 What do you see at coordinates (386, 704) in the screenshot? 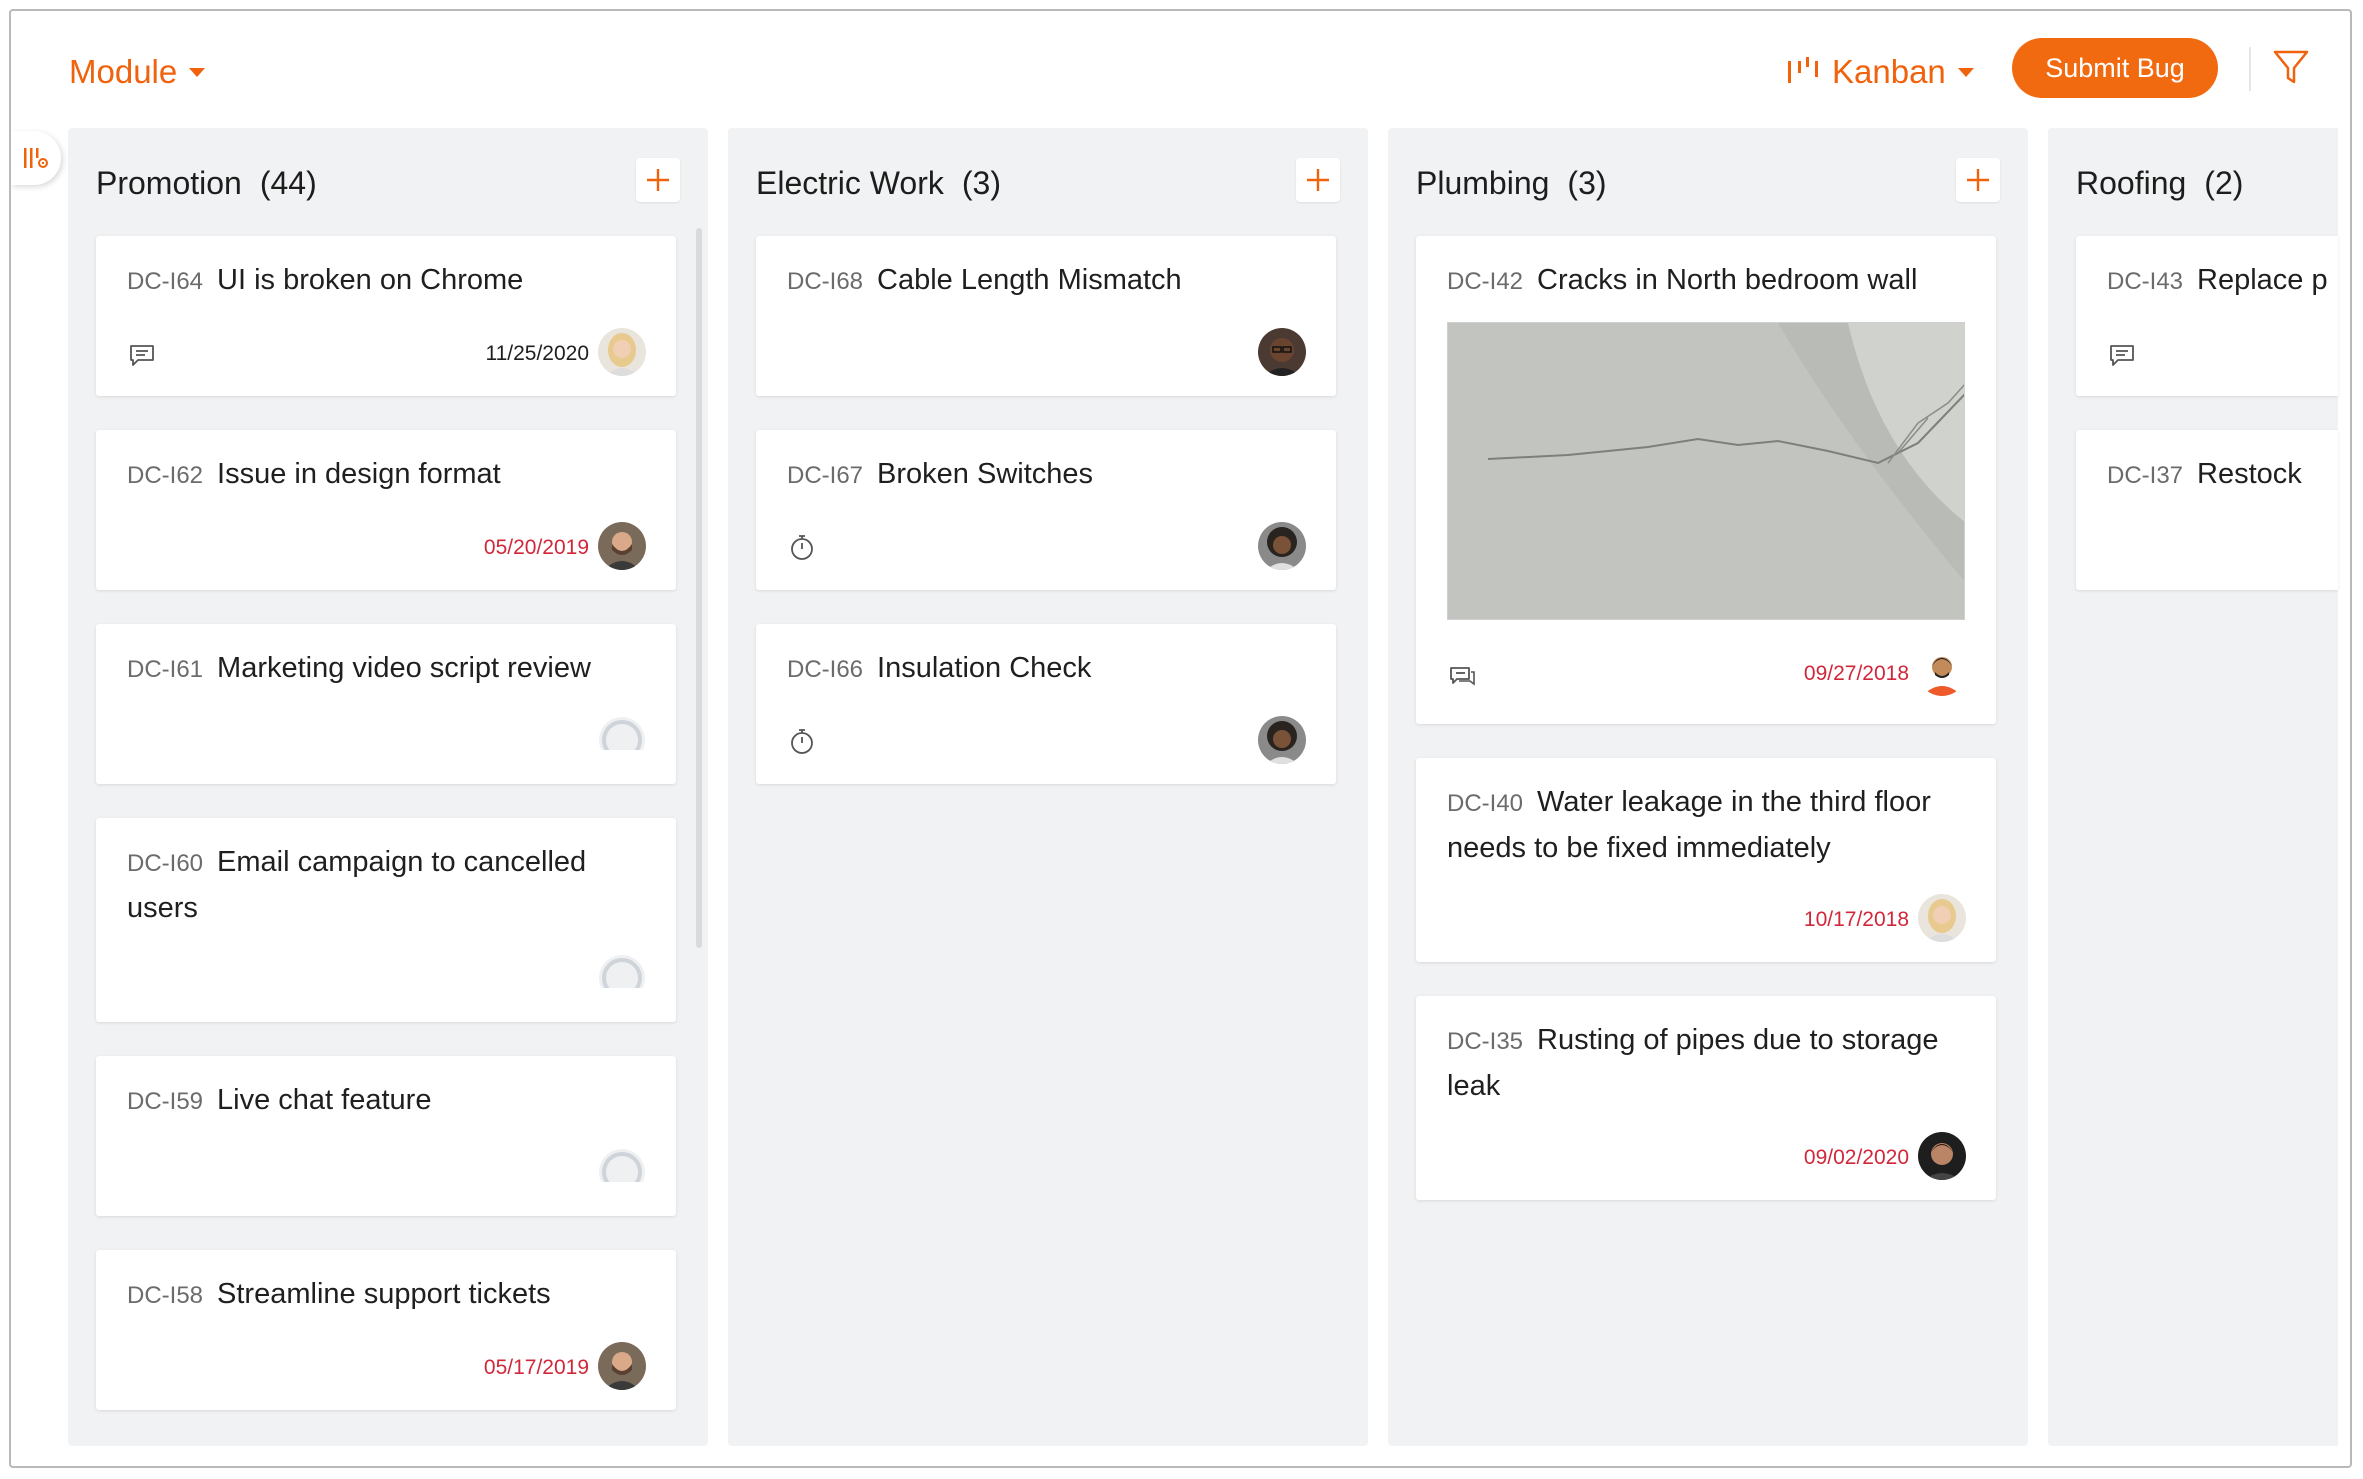
I see `kanban-card: DC-I61 Marketing video script review` at bounding box center [386, 704].